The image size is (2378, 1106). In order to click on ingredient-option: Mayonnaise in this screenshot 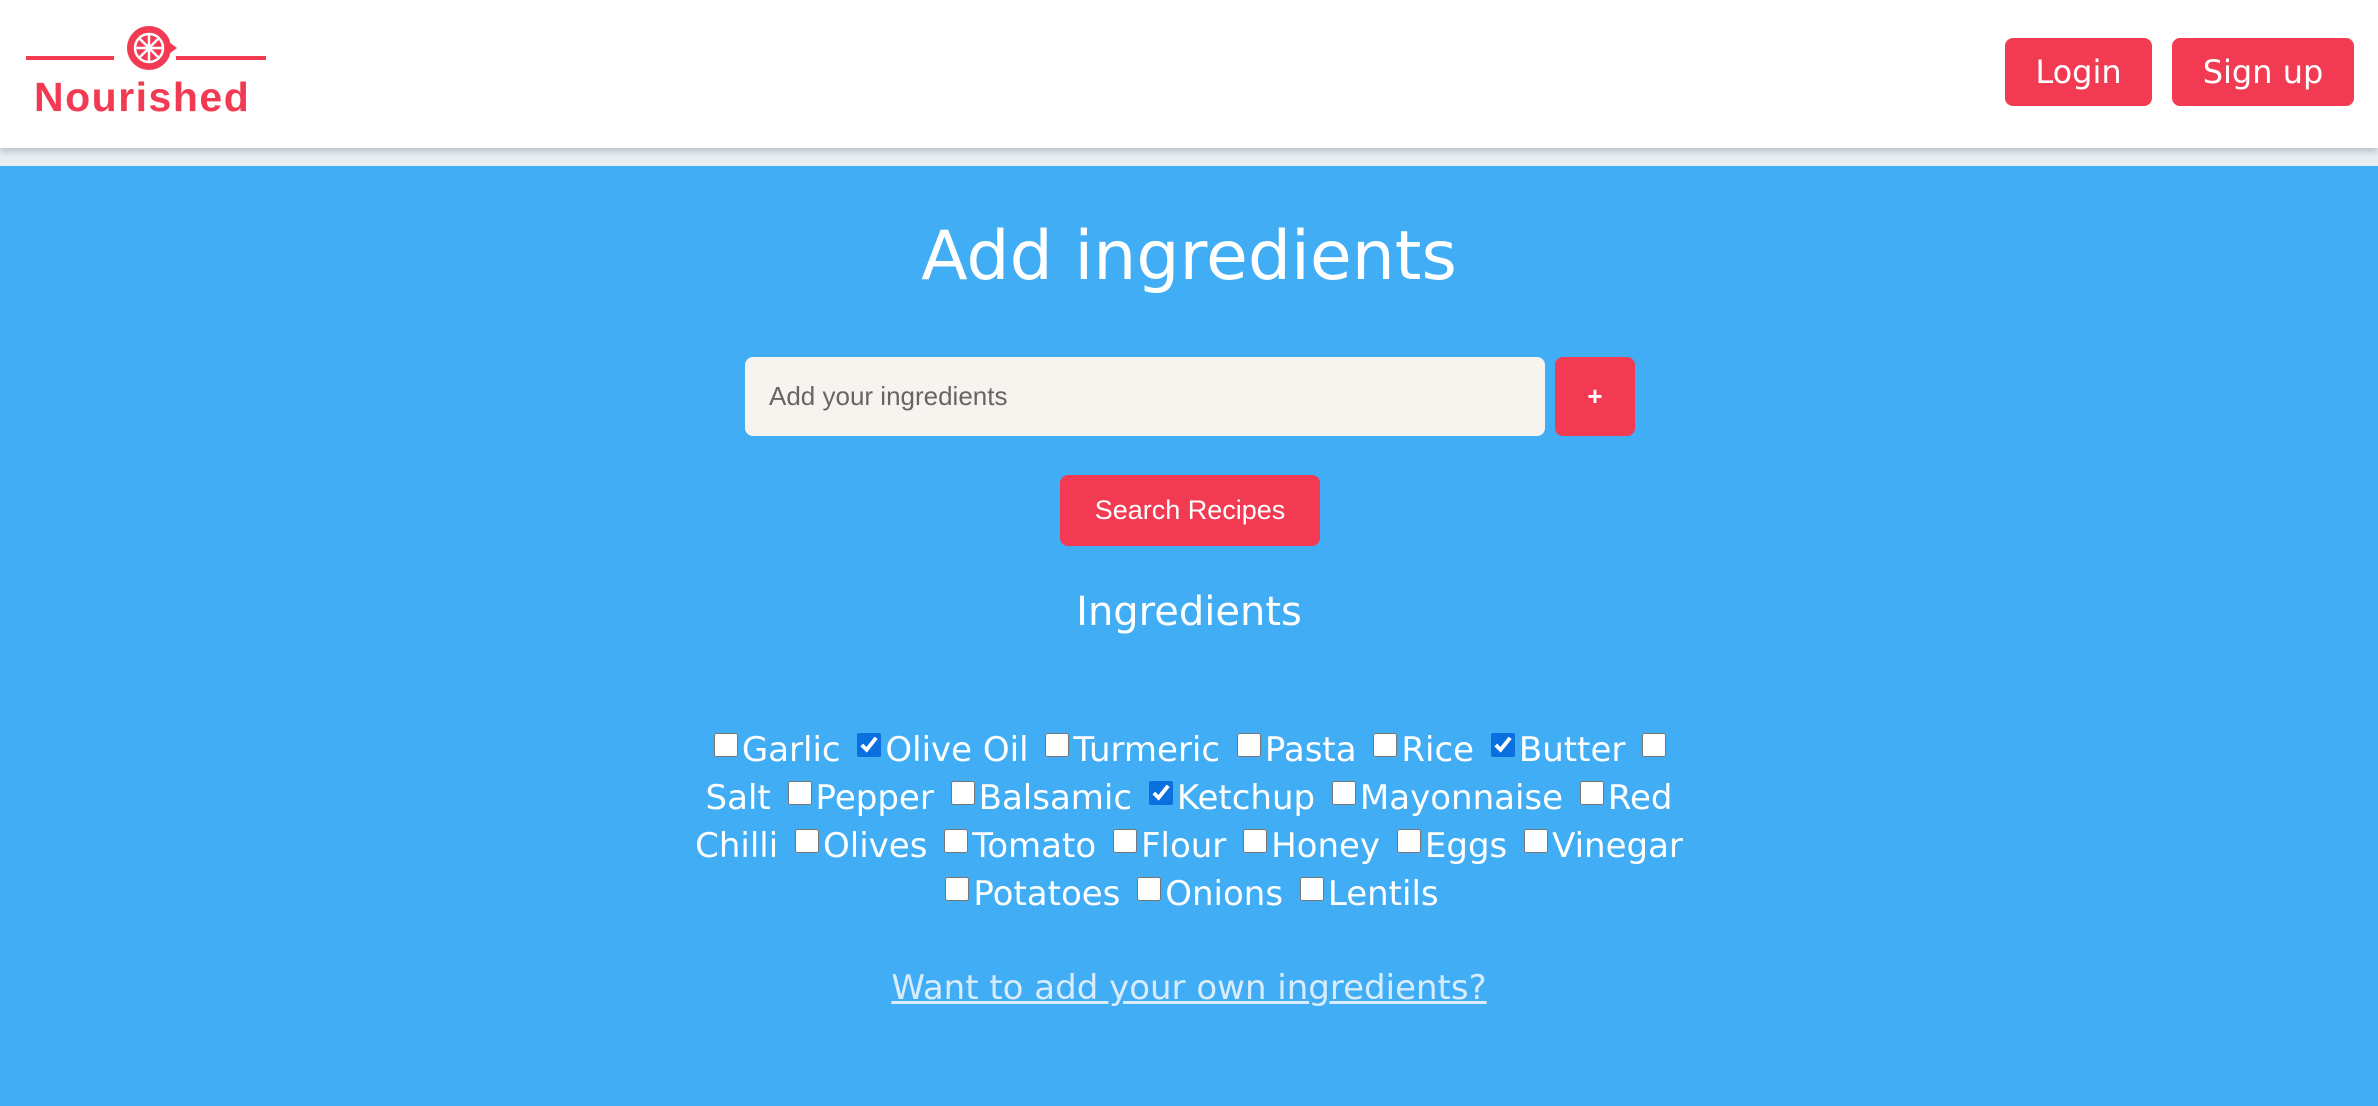, I will do `click(1444, 798)`.